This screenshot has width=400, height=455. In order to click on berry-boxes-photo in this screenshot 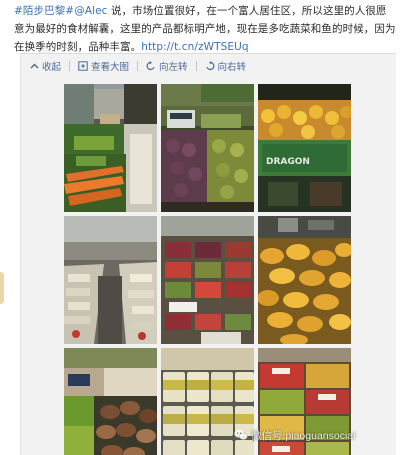, I will do `click(207, 280)`.